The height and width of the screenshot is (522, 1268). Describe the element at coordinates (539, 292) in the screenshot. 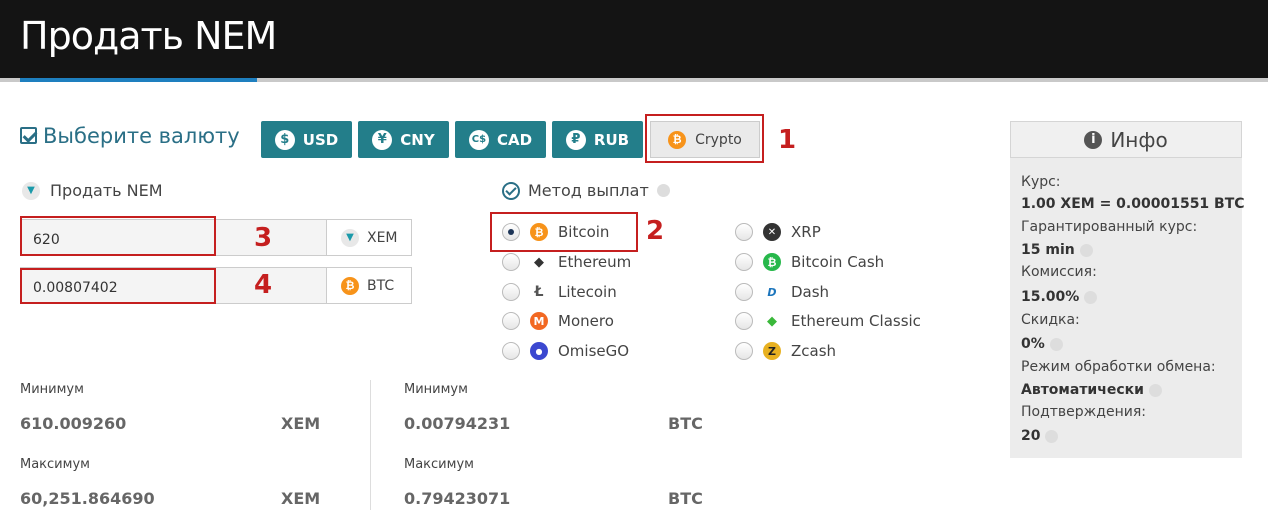

I see `litecoin-icon: Ł` at that location.